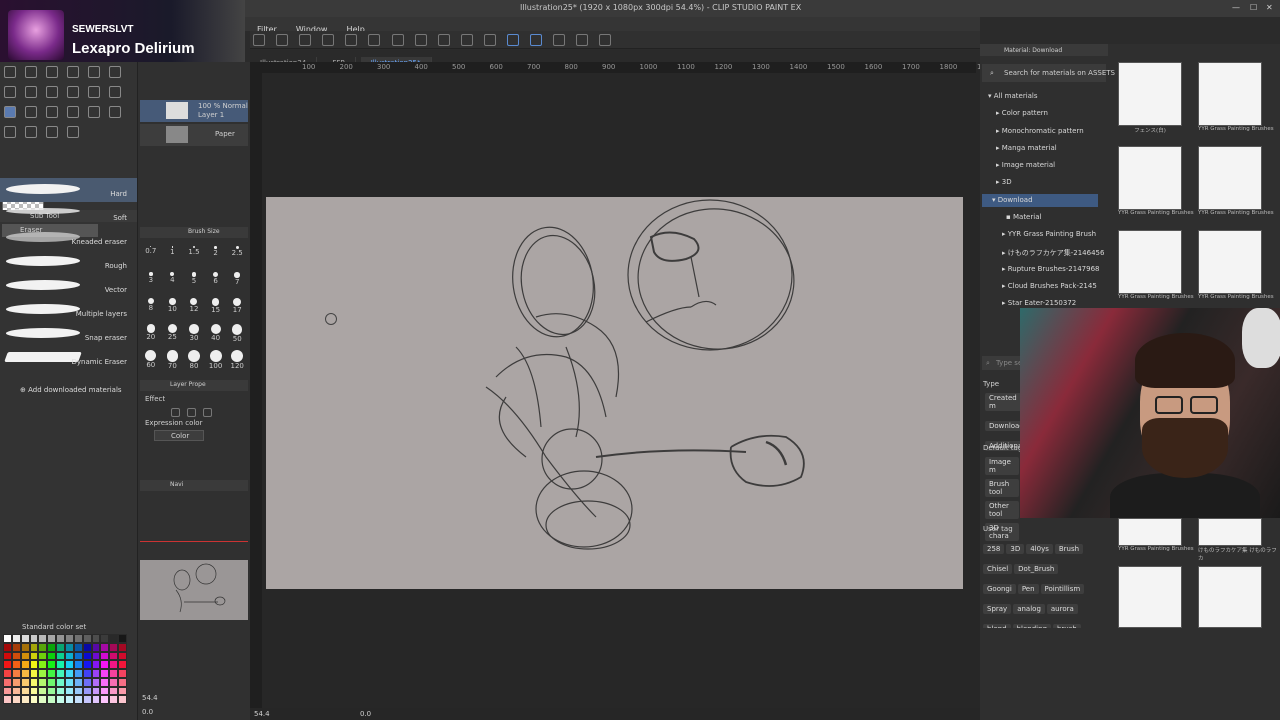  What do you see at coordinates (173, 360) in the screenshot?
I see `brush-size-option: 70` at bounding box center [173, 360].